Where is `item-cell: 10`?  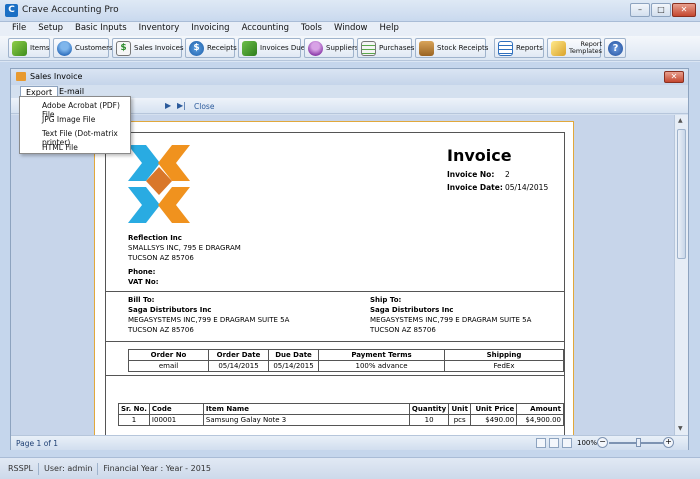 item-cell: 10 is located at coordinates (429, 420).